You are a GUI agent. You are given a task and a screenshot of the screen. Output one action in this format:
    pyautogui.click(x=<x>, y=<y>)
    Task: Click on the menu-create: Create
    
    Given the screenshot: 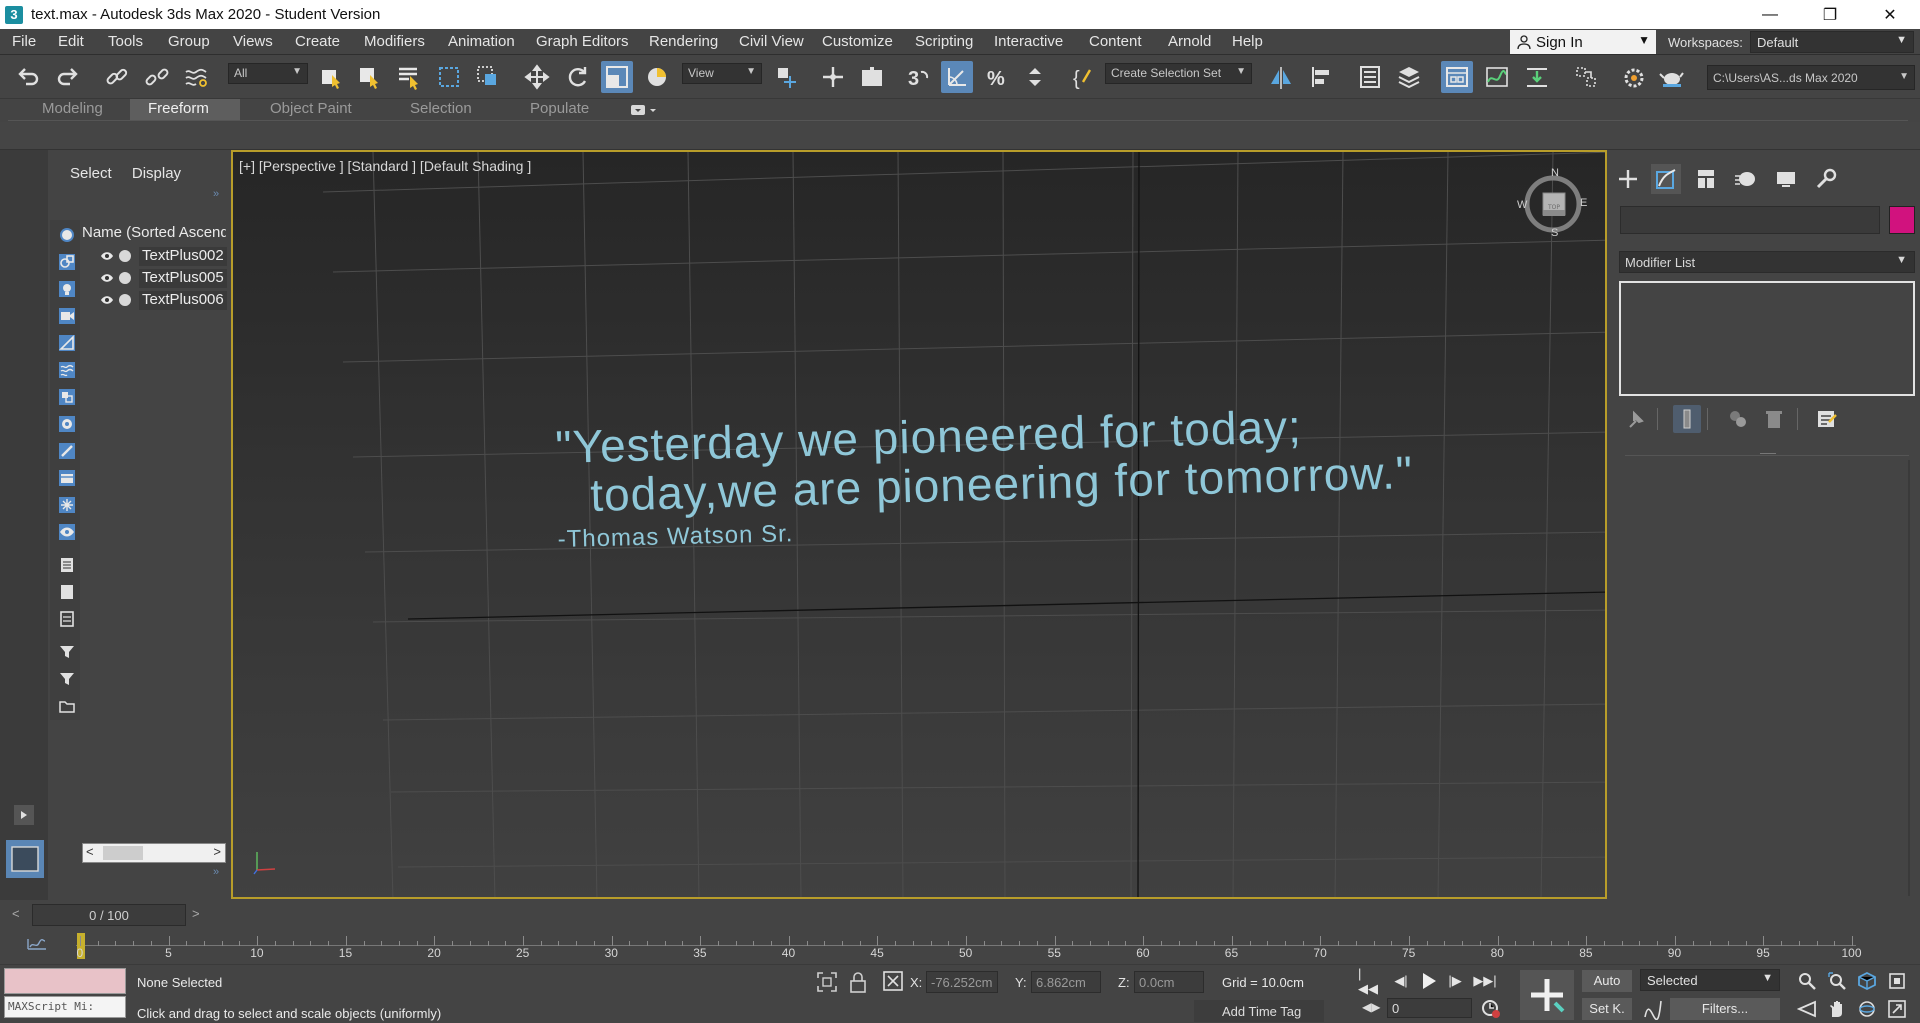 What is the action you would take?
    pyautogui.click(x=317, y=41)
    